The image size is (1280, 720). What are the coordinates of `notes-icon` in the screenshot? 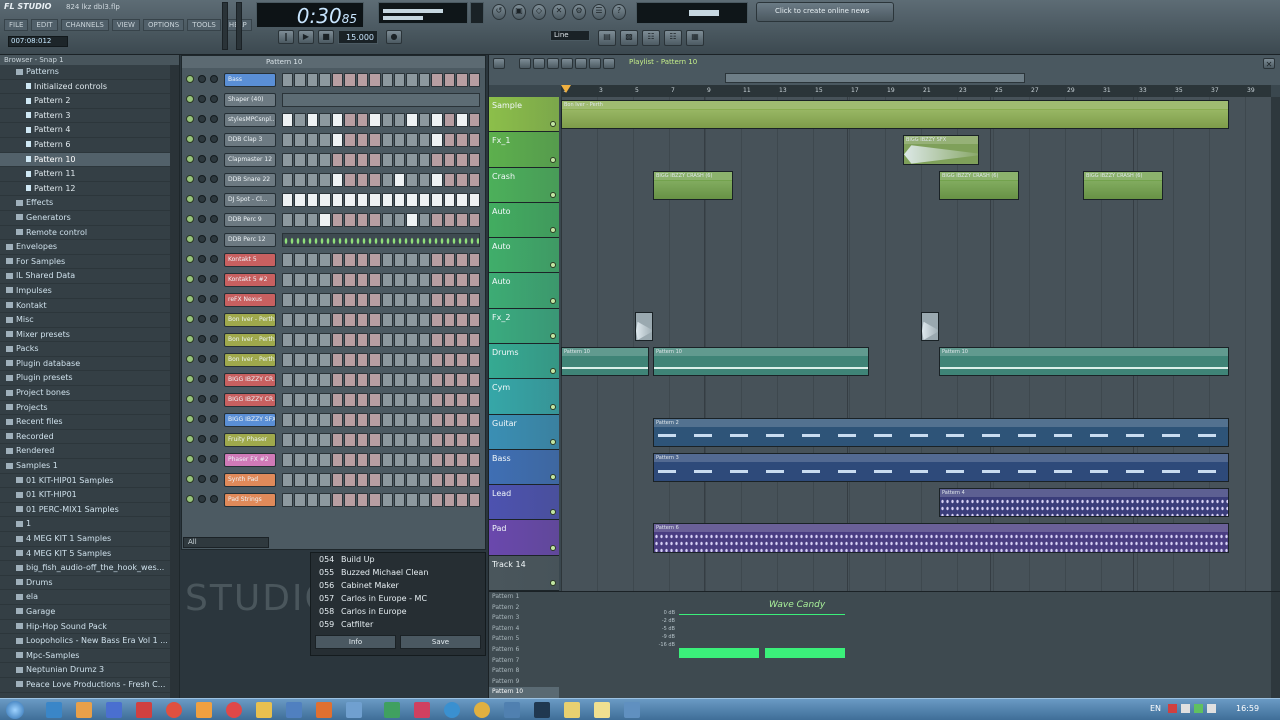 It's located at (602, 710).